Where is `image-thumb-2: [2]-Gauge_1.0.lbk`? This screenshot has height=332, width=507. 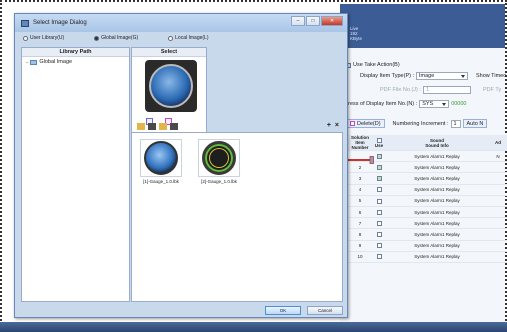
image-thumb-2: [2]-Gauge_1.0.lbk is located at coordinates (219, 161).